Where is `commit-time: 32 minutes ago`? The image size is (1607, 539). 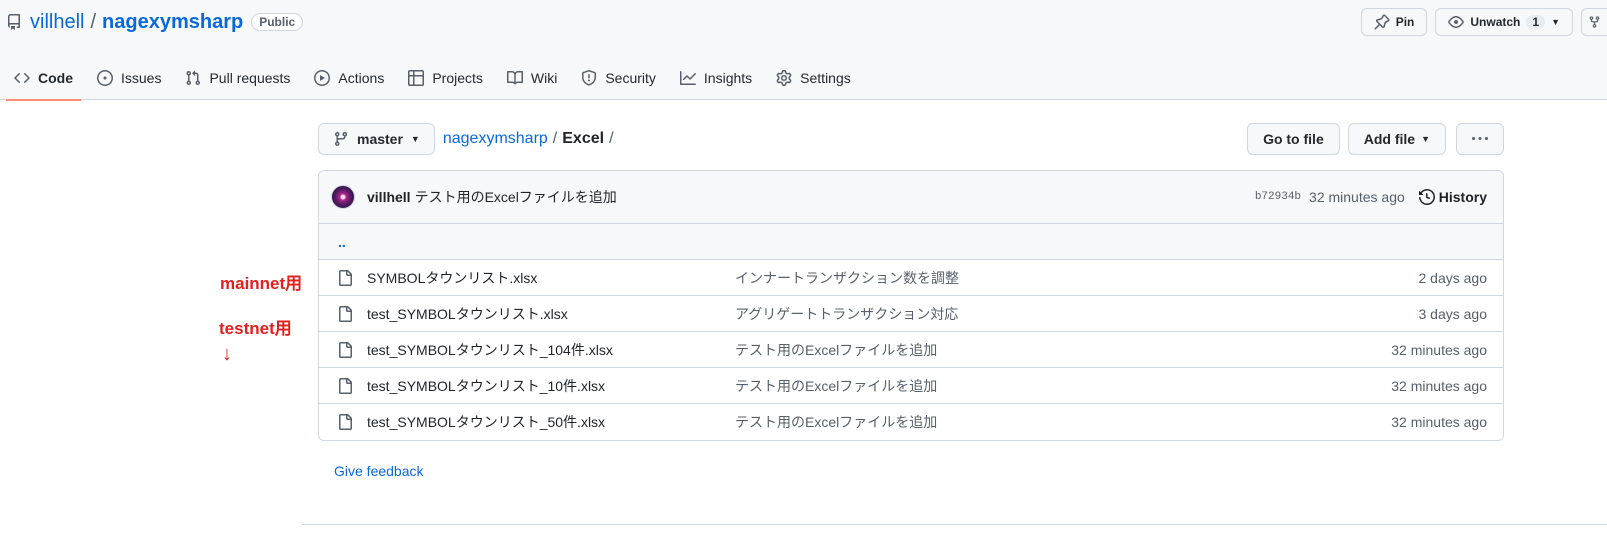 commit-time: 32 minutes ago is located at coordinates (1357, 197).